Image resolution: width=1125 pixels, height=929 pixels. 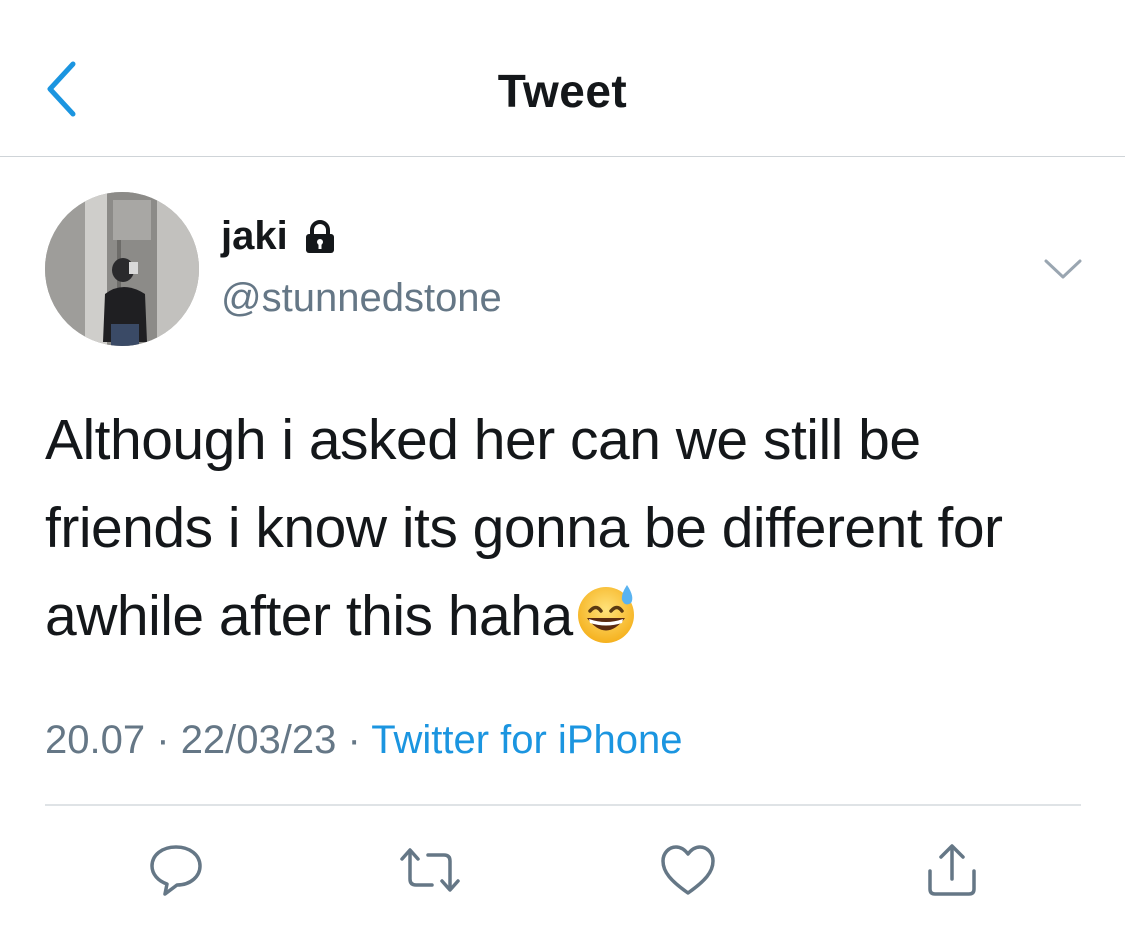 I want to click on speech-bubble-icon, so click(x=176, y=870).